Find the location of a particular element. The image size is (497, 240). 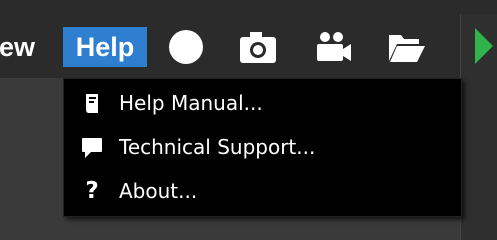

camera-icon is located at coordinates (258, 47).